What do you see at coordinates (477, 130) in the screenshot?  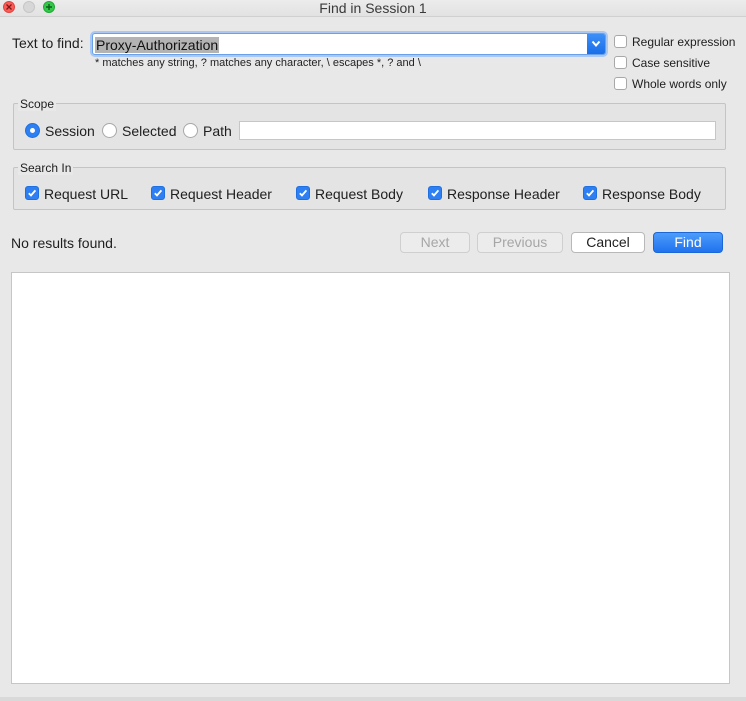 I see `path-input` at bounding box center [477, 130].